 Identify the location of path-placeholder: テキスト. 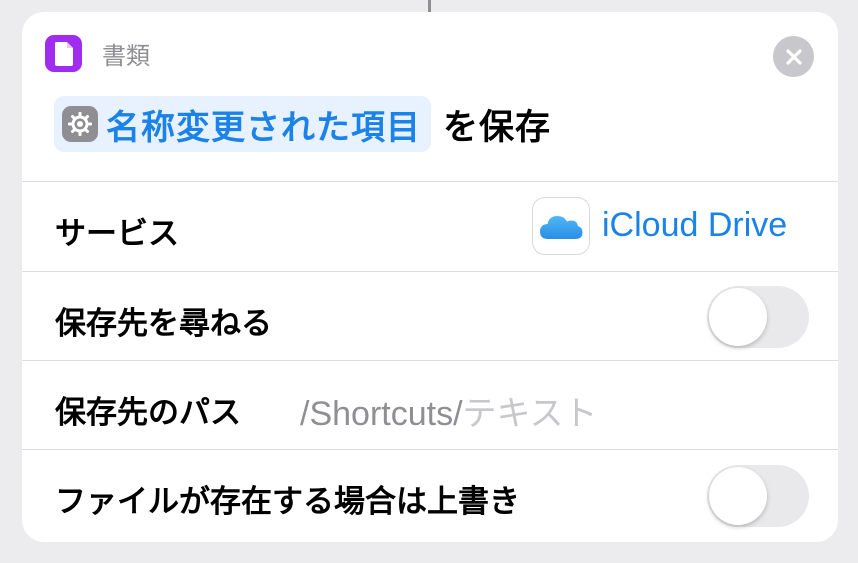
(530, 414).